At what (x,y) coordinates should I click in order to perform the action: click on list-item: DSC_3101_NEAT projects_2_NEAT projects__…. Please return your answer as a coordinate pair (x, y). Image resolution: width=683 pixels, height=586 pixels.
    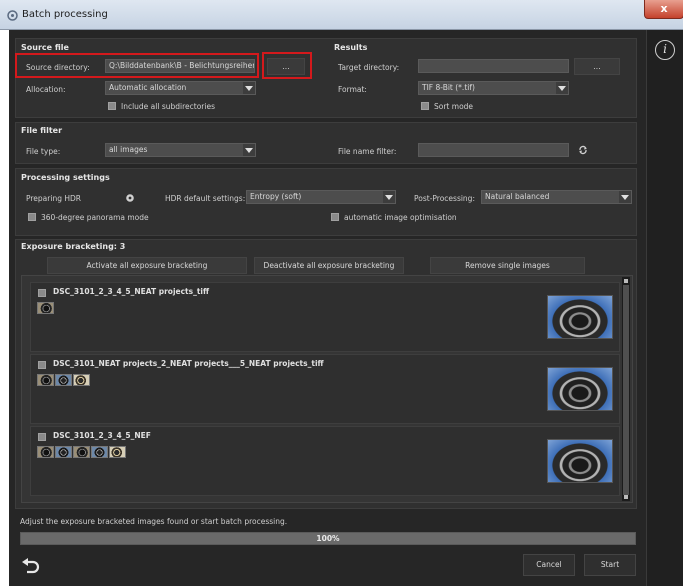
    Looking at the image, I should click on (325, 389).